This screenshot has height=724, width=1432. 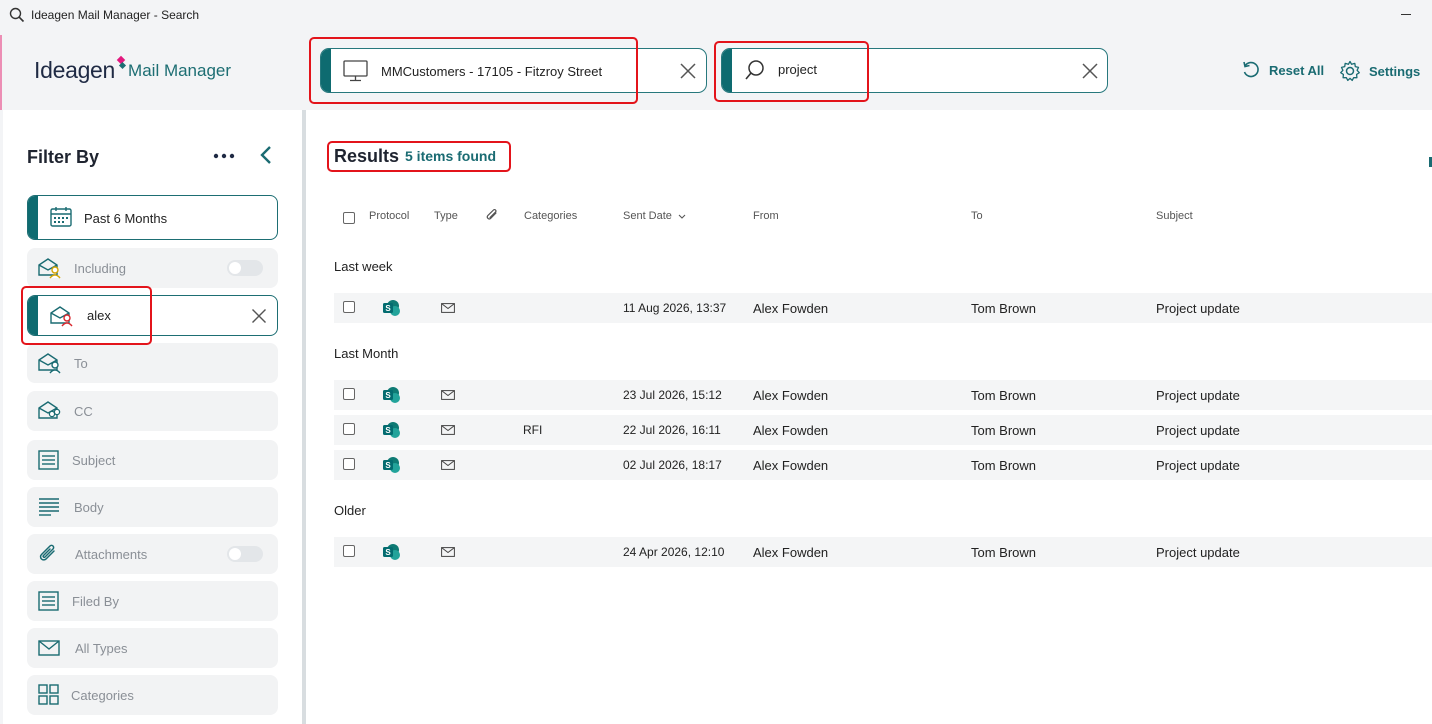 What do you see at coordinates (152, 601) in the screenshot?
I see `filter-filed-by: Filed By` at bounding box center [152, 601].